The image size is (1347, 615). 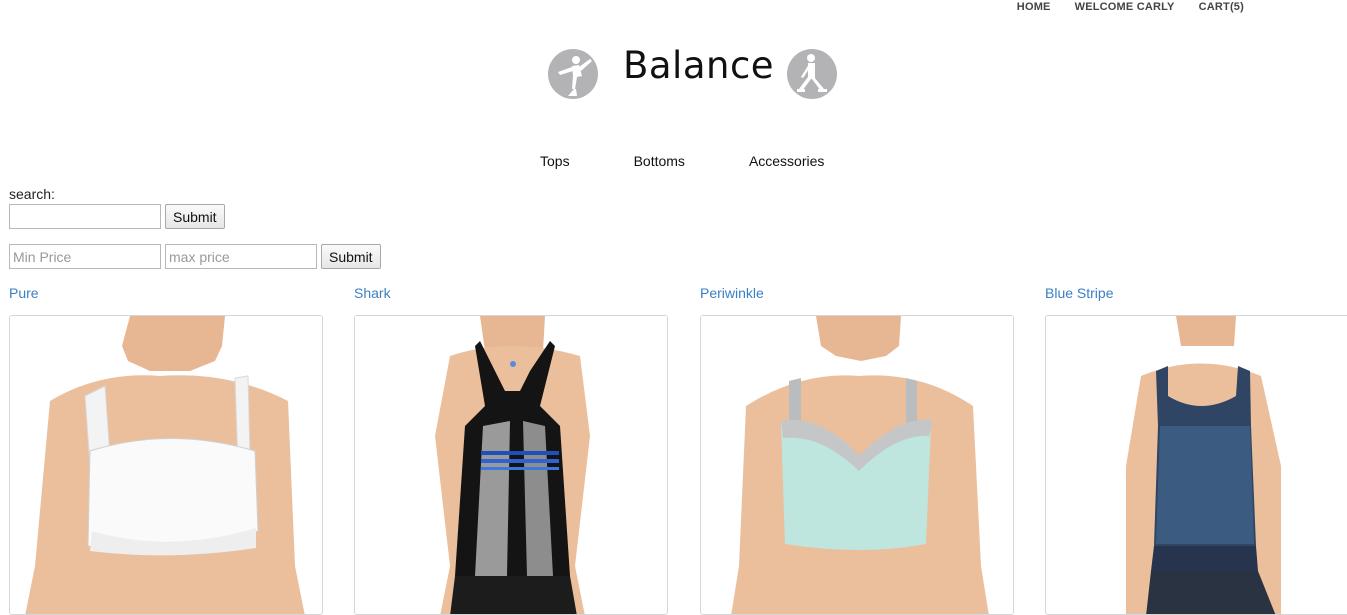 What do you see at coordinates (1221, 7) in the screenshot?
I see `cart-link: CART(5)` at bounding box center [1221, 7].